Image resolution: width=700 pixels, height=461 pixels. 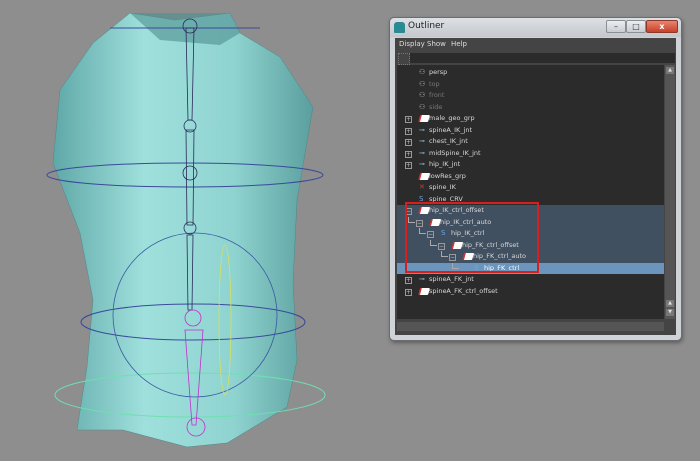 What do you see at coordinates (438, 72) in the screenshot?
I see `outliner-item-label: persp` at bounding box center [438, 72].